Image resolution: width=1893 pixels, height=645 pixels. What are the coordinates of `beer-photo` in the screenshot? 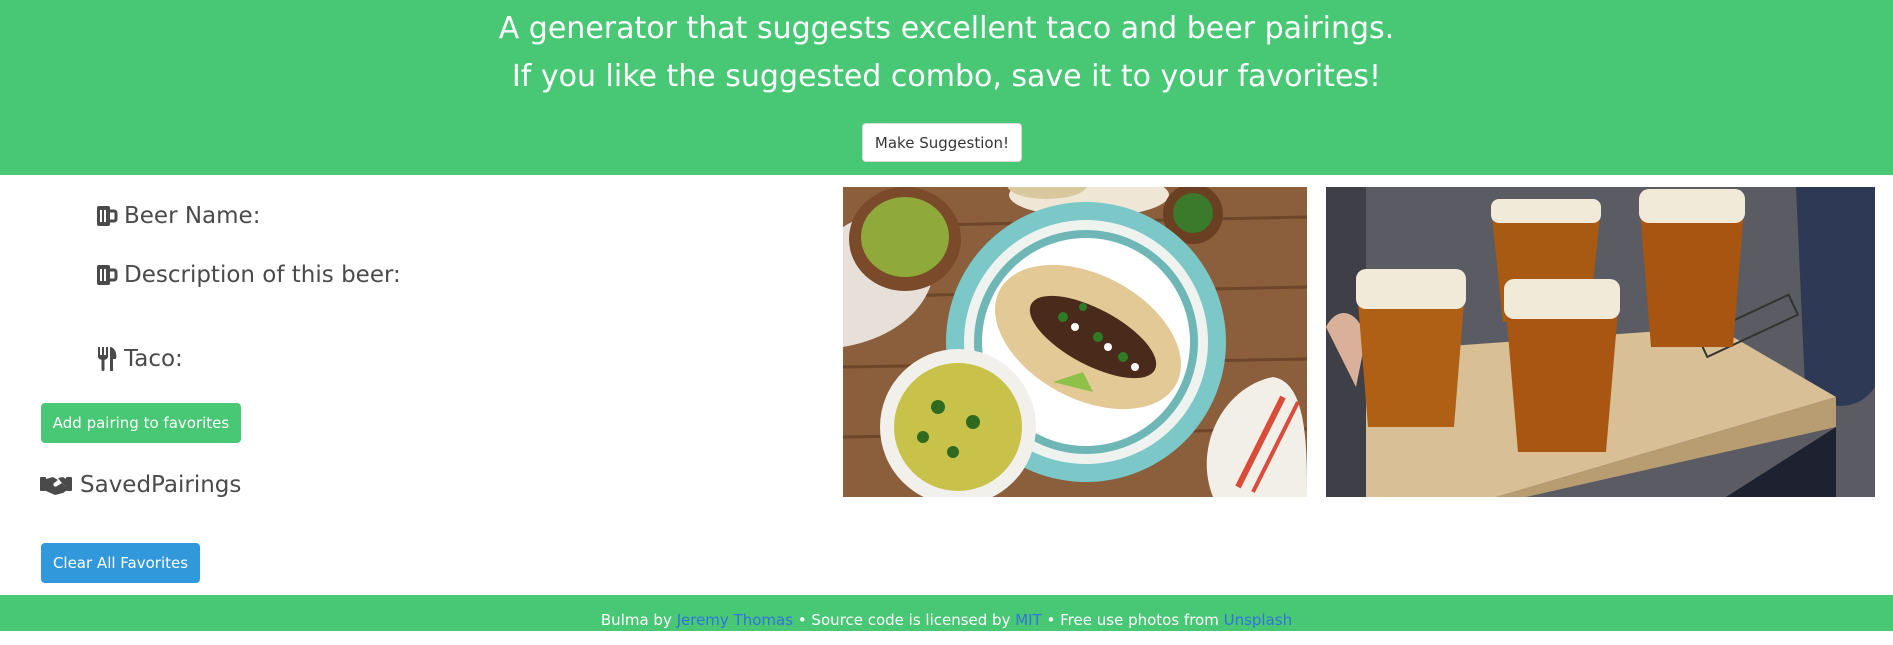 It's located at (1600, 342).